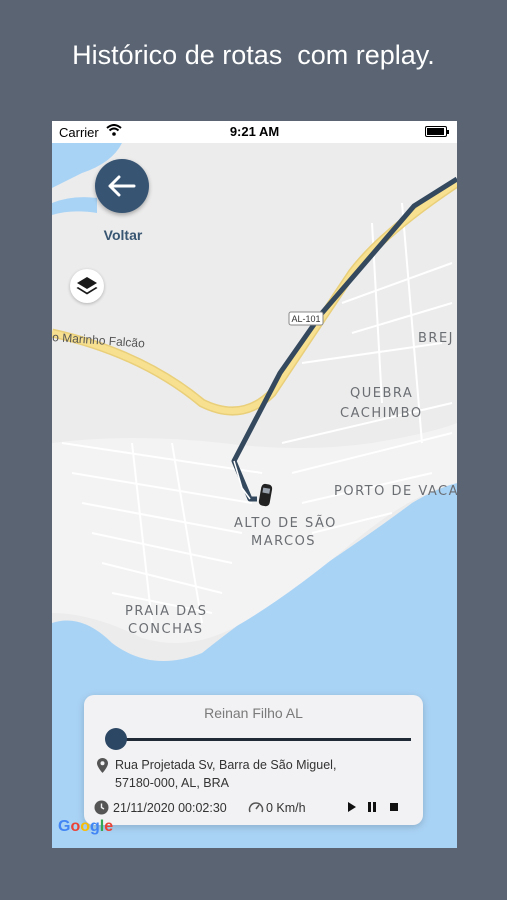  Describe the element at coordinates (172, 783) in the screenshot. I see `address-line-2: 57180-000, AL, BRA` at that location.